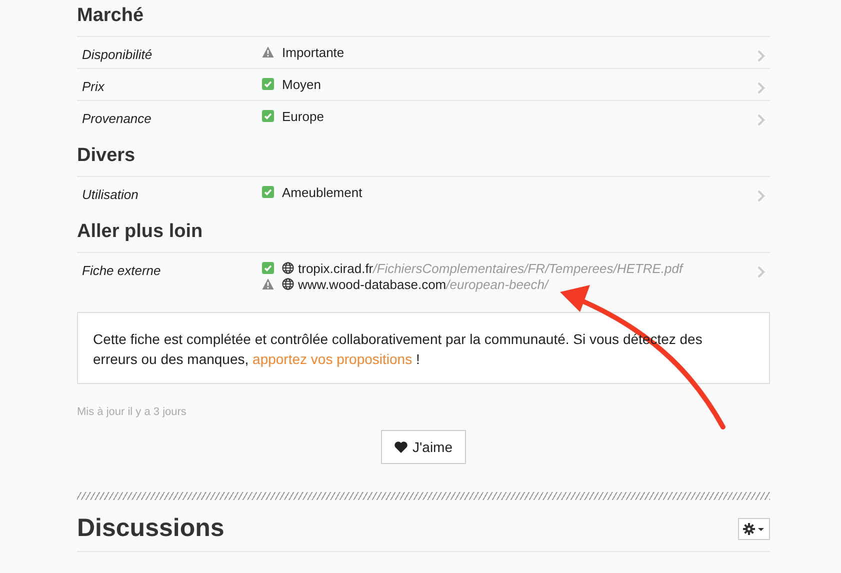  Describe the element at coordinates (313, 52) in the screenshot. I see `value-text: Importante` at that location.